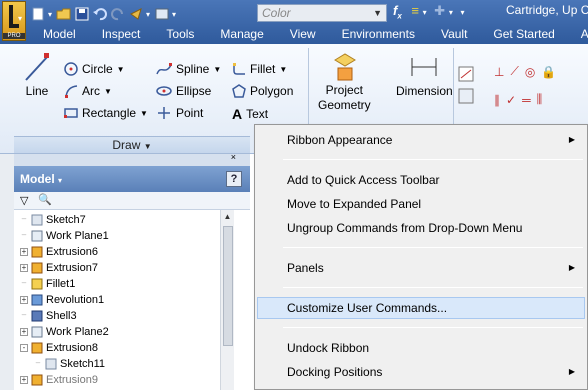  What do you see at coordinates (233, 157) in the screenshot?
I see `close-icon: ×` at bounding box center [233, 157].